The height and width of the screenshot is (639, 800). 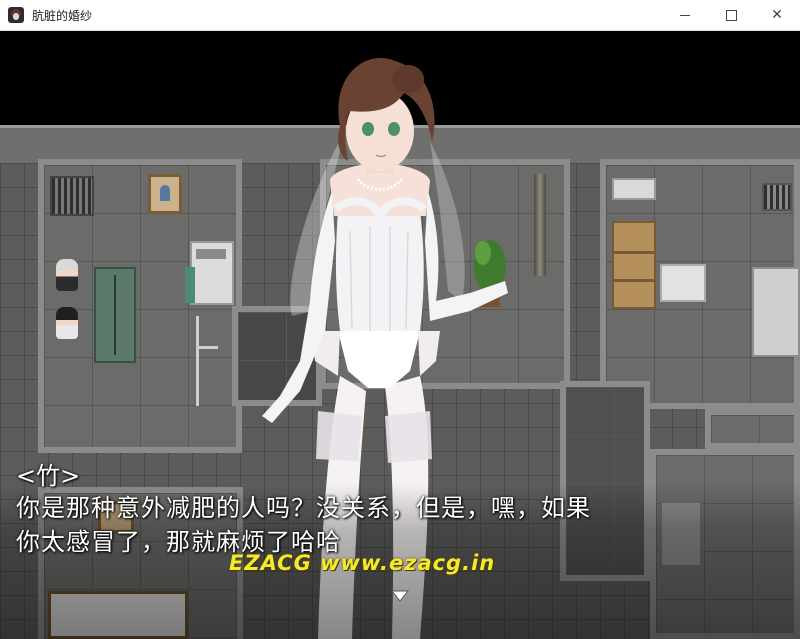 What do you see at coordinates (115, 315) in the screenshot?
I see `locker` at bounding box center [115, 315].